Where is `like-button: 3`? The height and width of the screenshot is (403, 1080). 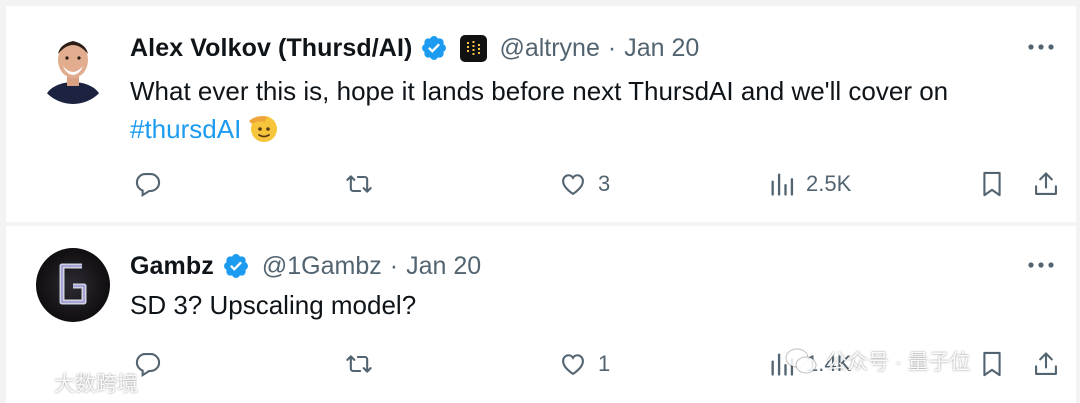 like-button: 3 is located at coordinates (584, 184).